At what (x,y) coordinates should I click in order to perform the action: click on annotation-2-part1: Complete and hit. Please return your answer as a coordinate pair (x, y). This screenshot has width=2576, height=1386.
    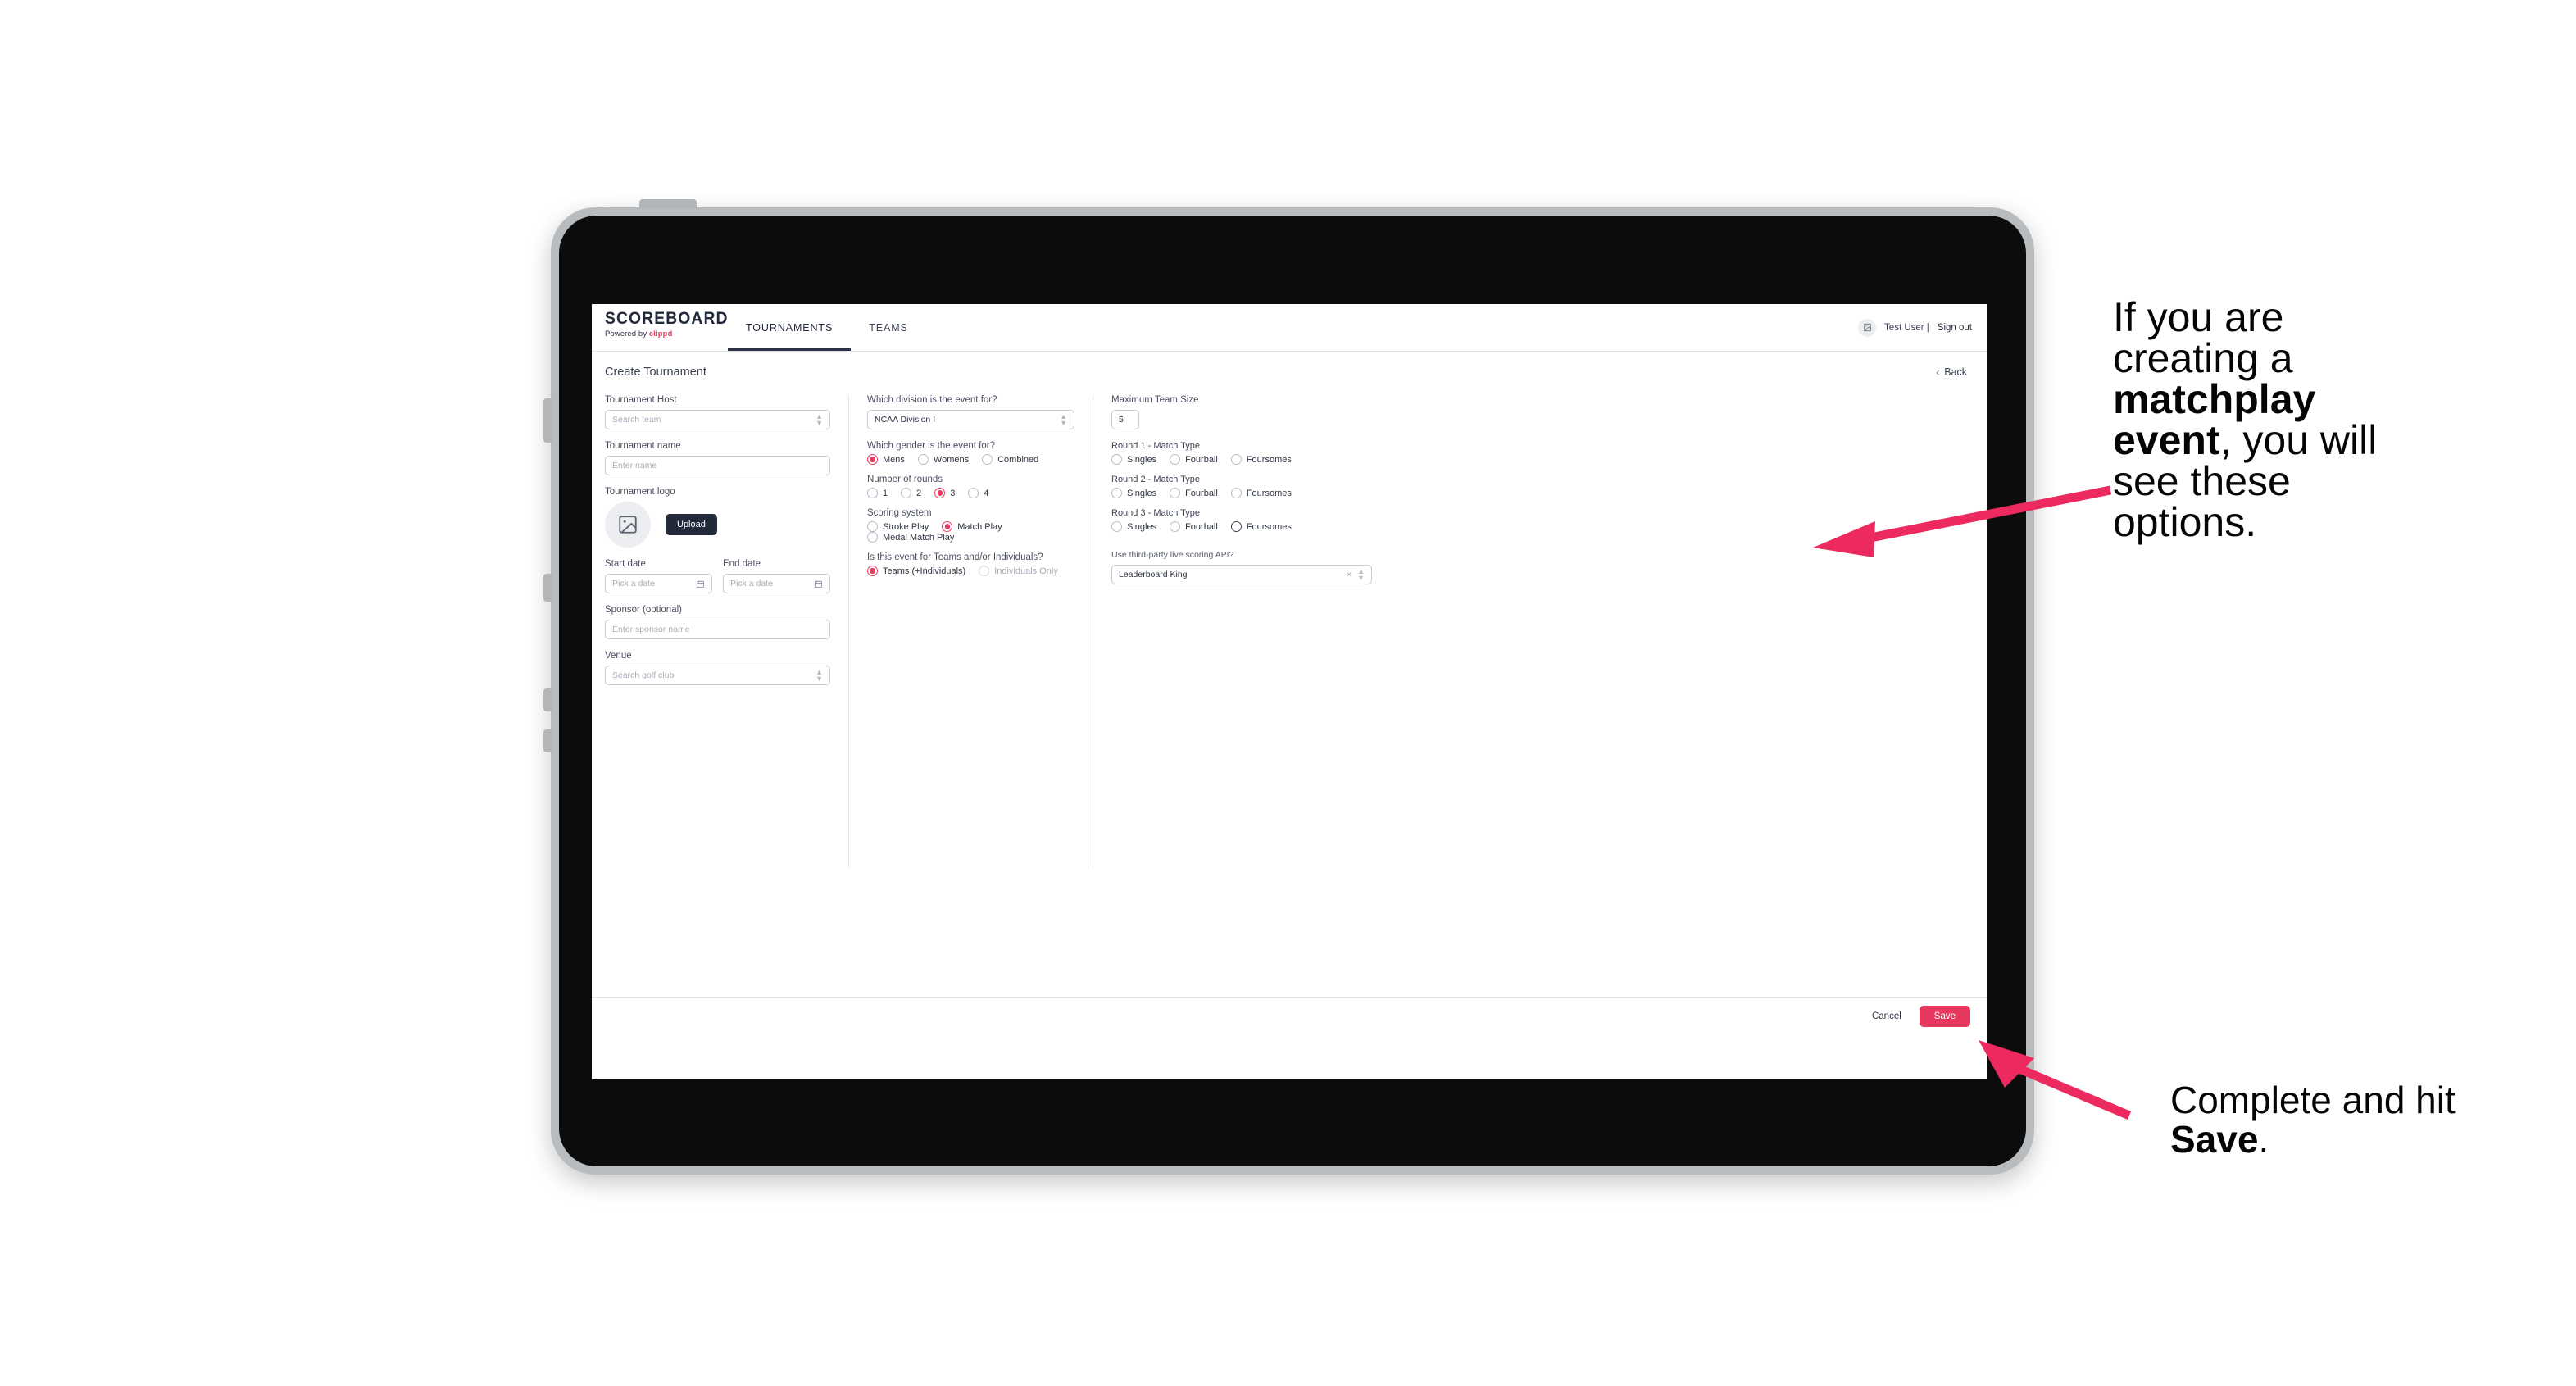
    Looking at the image, I should click on (2313, 1100).